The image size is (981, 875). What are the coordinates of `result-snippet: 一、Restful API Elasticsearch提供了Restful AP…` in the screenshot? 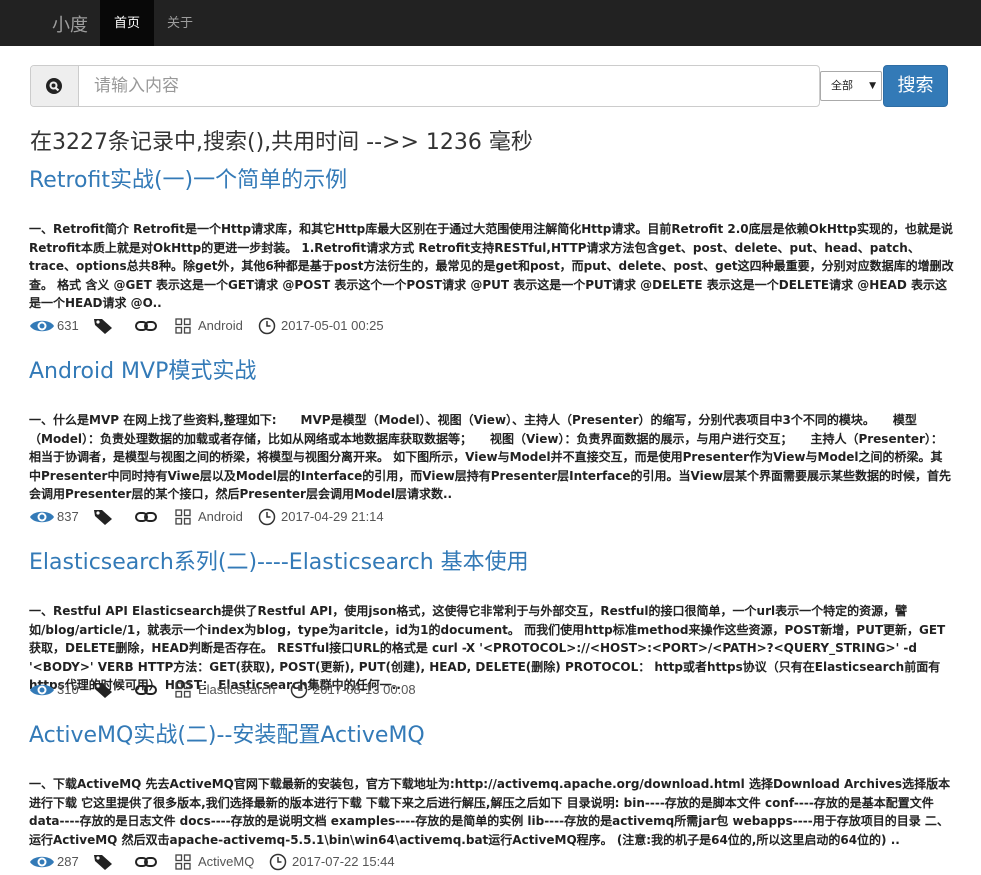 It's located at (487, 648).